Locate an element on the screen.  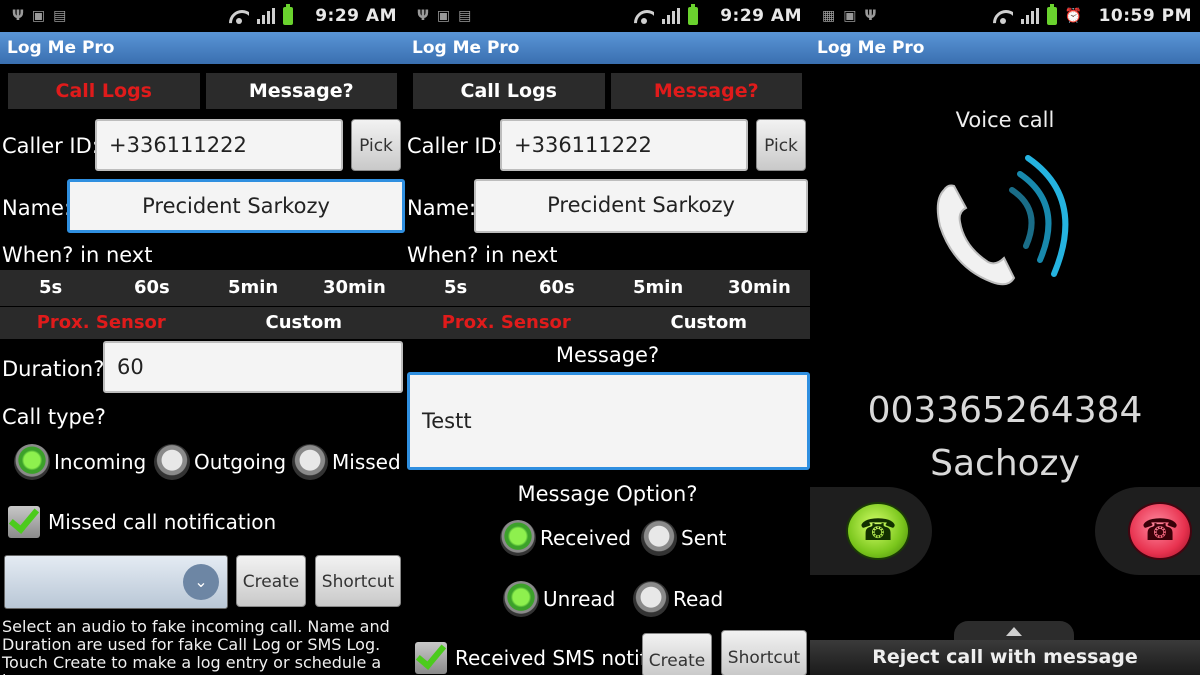
radio-sent: Sent is located at coordinates (684, 538).